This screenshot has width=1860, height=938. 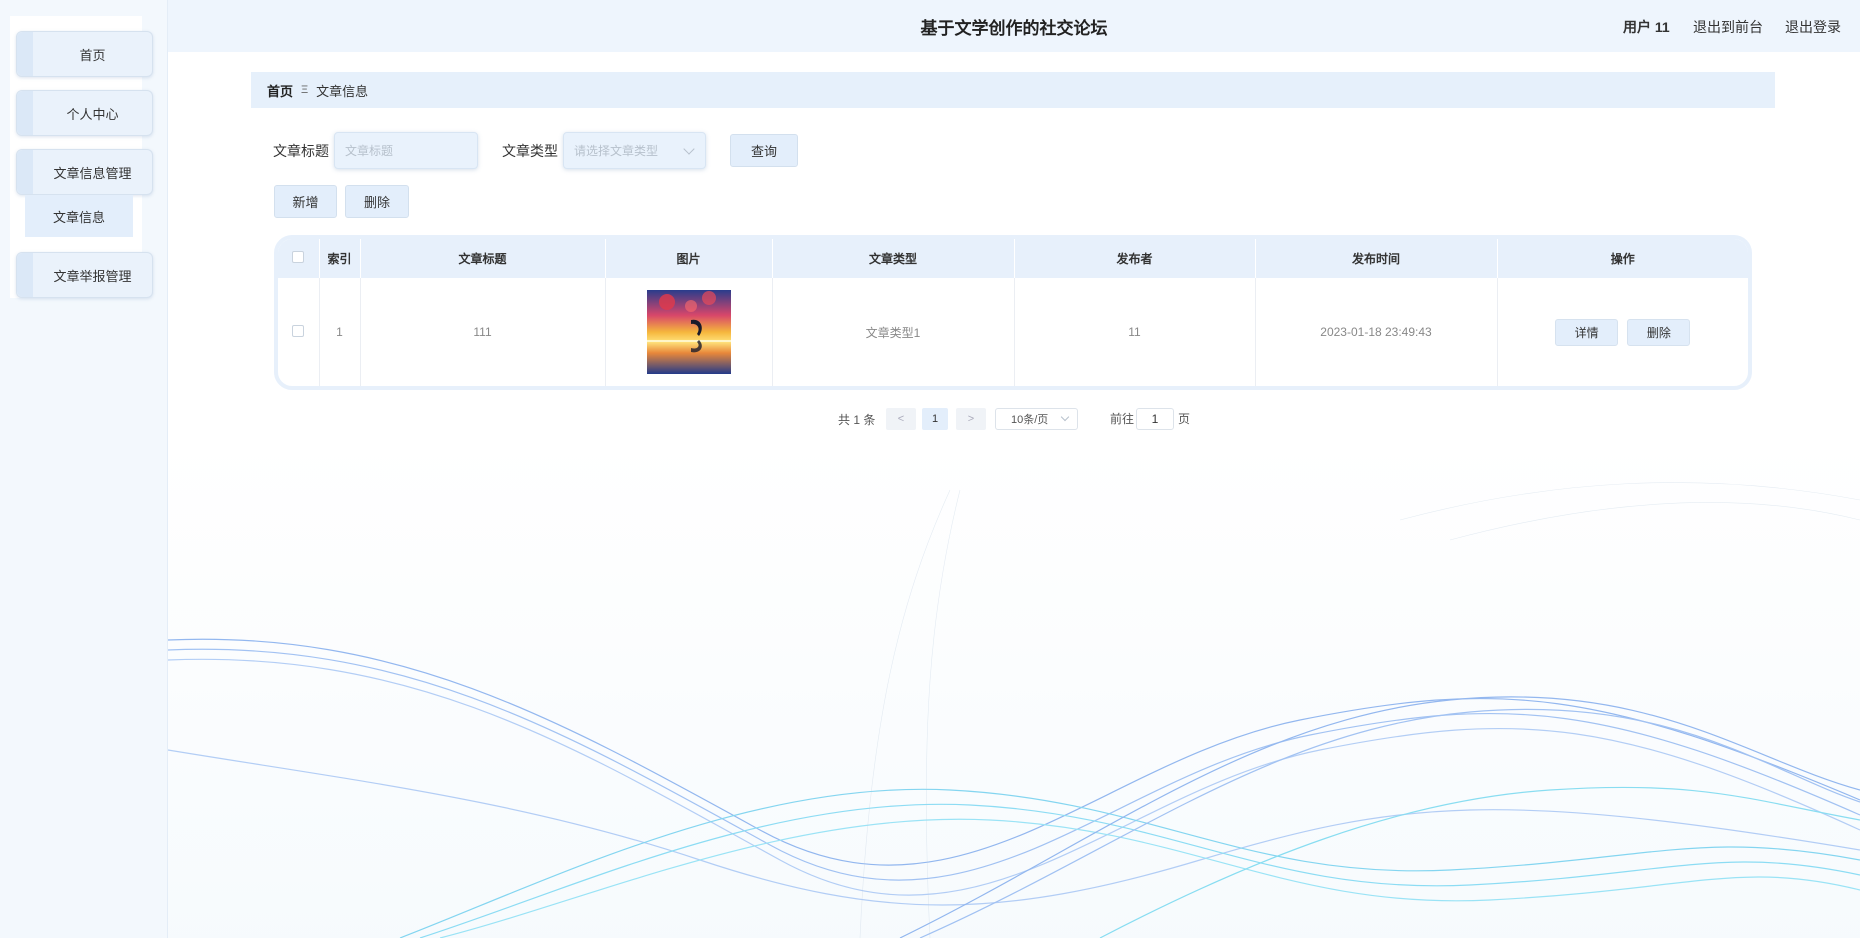 What do you see at coordinates (92, 276) in the screenshot?
I see `sidebar-item-label: 文章举报管理` at bounding box center [92, 276].